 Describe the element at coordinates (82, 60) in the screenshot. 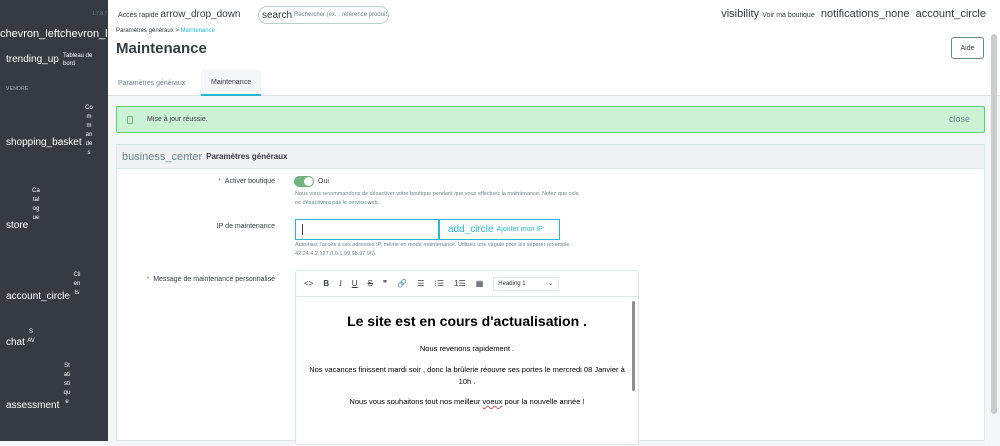

I see `sidebar-item-dashboard-label: Tableau de bord` at that location.